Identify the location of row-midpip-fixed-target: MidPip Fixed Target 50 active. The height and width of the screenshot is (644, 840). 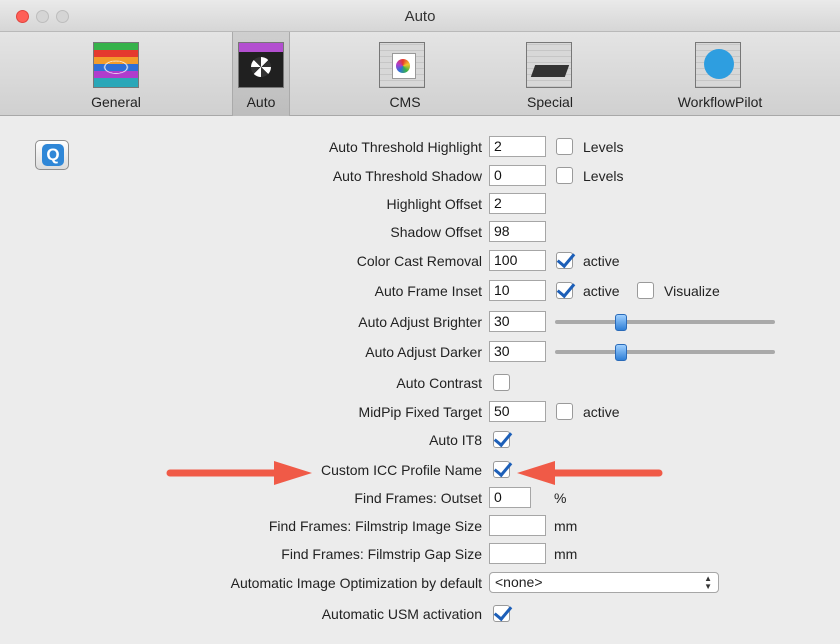
(420, 413).